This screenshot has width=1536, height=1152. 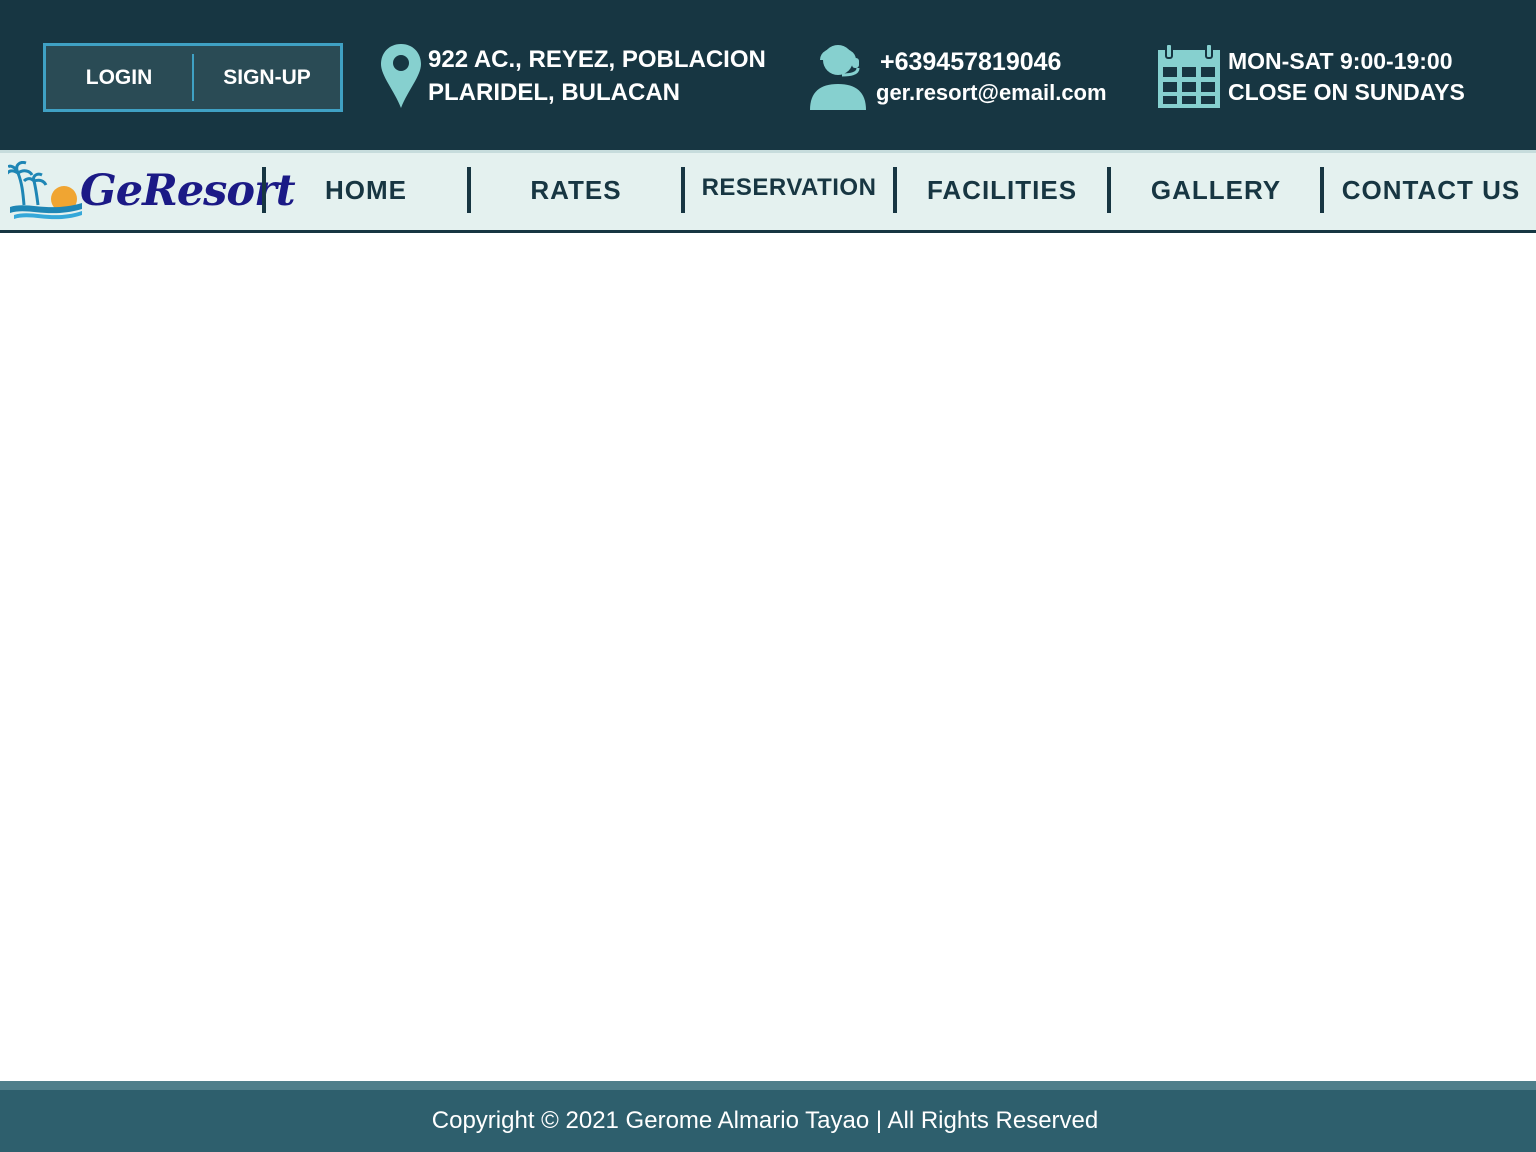 What do you see at coordinates (1346, 92) in the screenshot?
I see `hours-line-2: CLOSE ON SUNDAYS` at bounding box center [1346, 92].